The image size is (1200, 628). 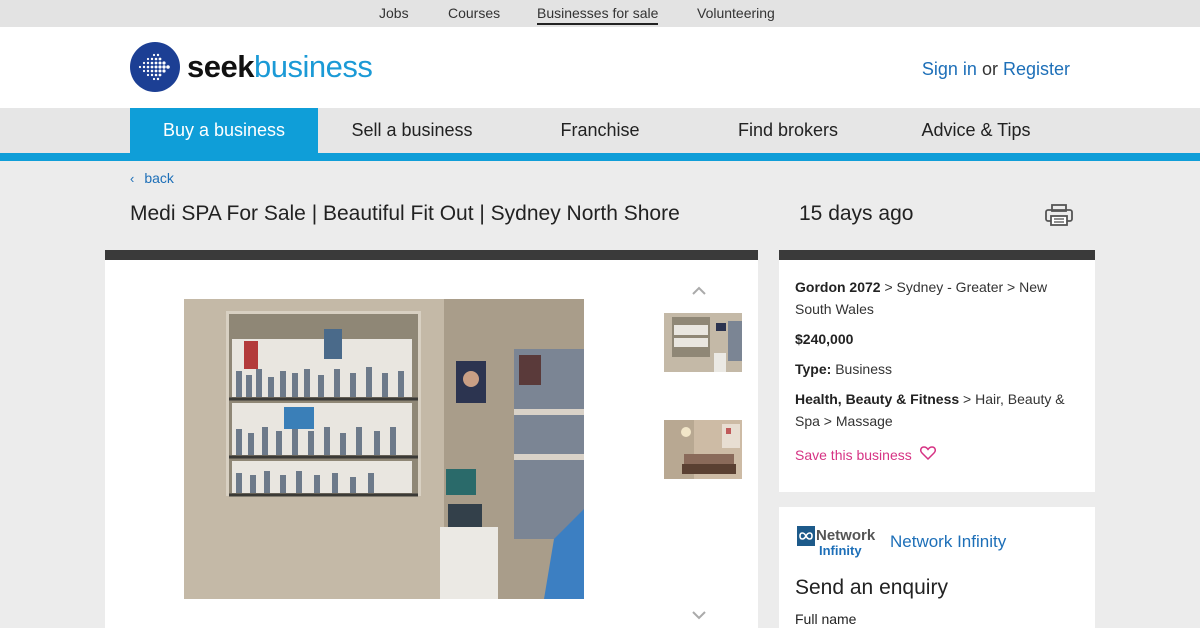 What do you see at coordinates (224, 130) in the screenshot?
I see `nav-buy-a-business: Buy a business` at bounding box center [224, 130].